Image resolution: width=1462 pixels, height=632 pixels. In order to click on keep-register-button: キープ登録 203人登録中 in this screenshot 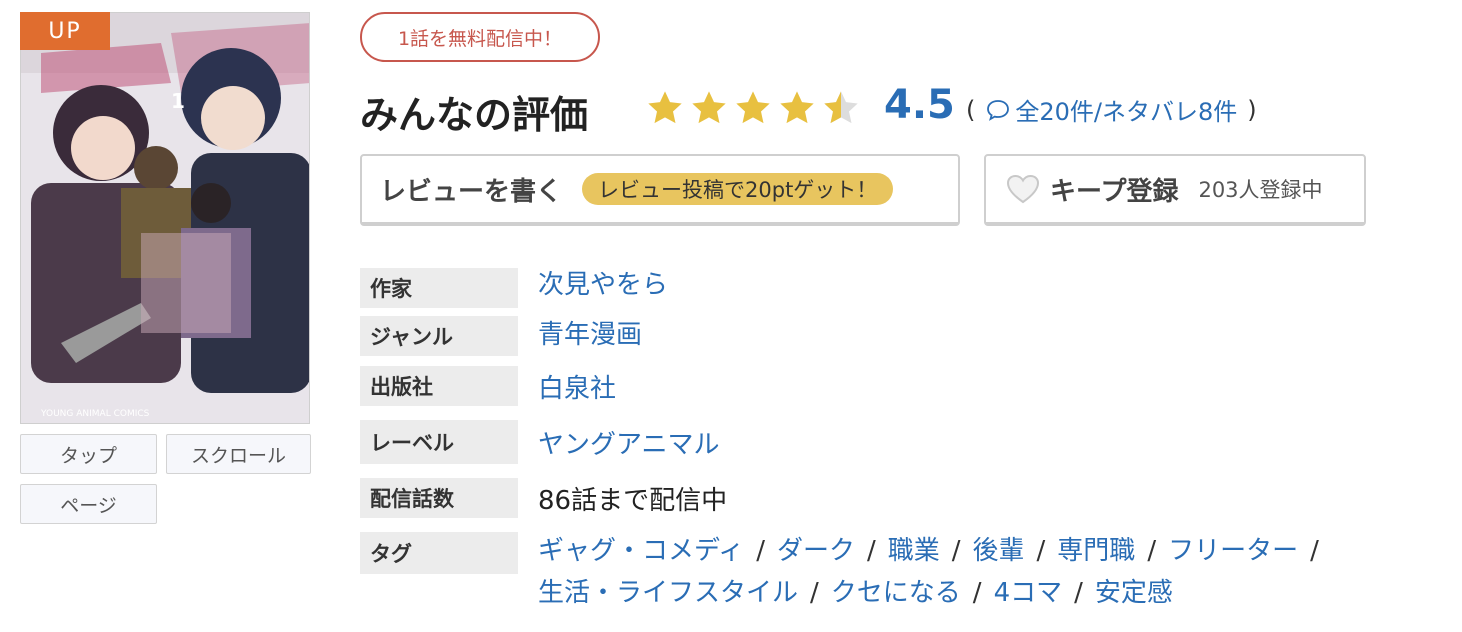, I will do `click(1175, 190)`.